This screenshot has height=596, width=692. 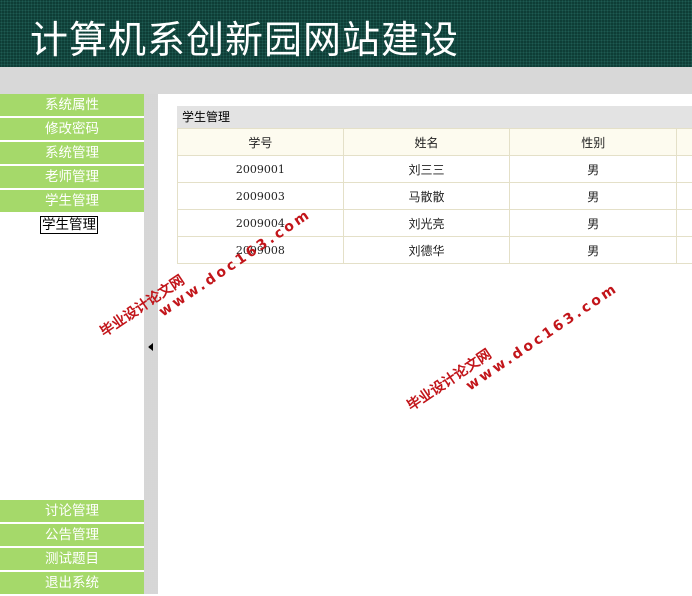 I want to click on table-header-row: 学号 姓名 性别, so click(x=435, y=142).